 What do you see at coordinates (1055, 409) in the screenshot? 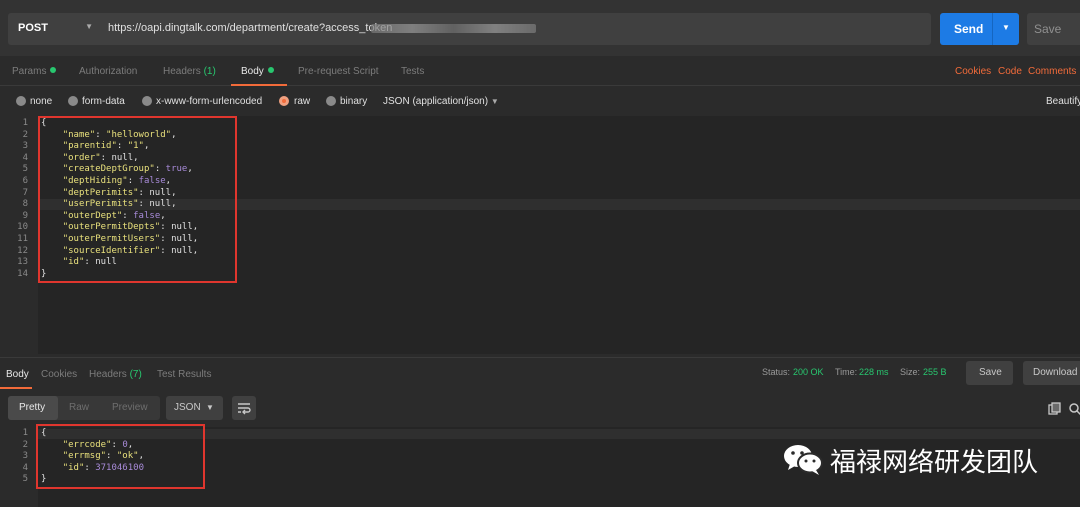
I see `copy-icon` at bounding box center [1055, 409].